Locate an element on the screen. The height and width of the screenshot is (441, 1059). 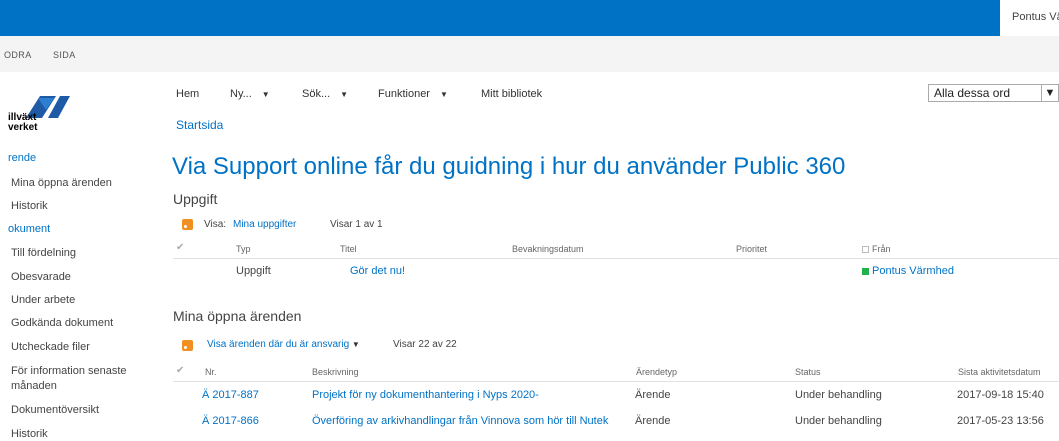
sidebar-heading-cases: rende is located at coordinates (22, 158).